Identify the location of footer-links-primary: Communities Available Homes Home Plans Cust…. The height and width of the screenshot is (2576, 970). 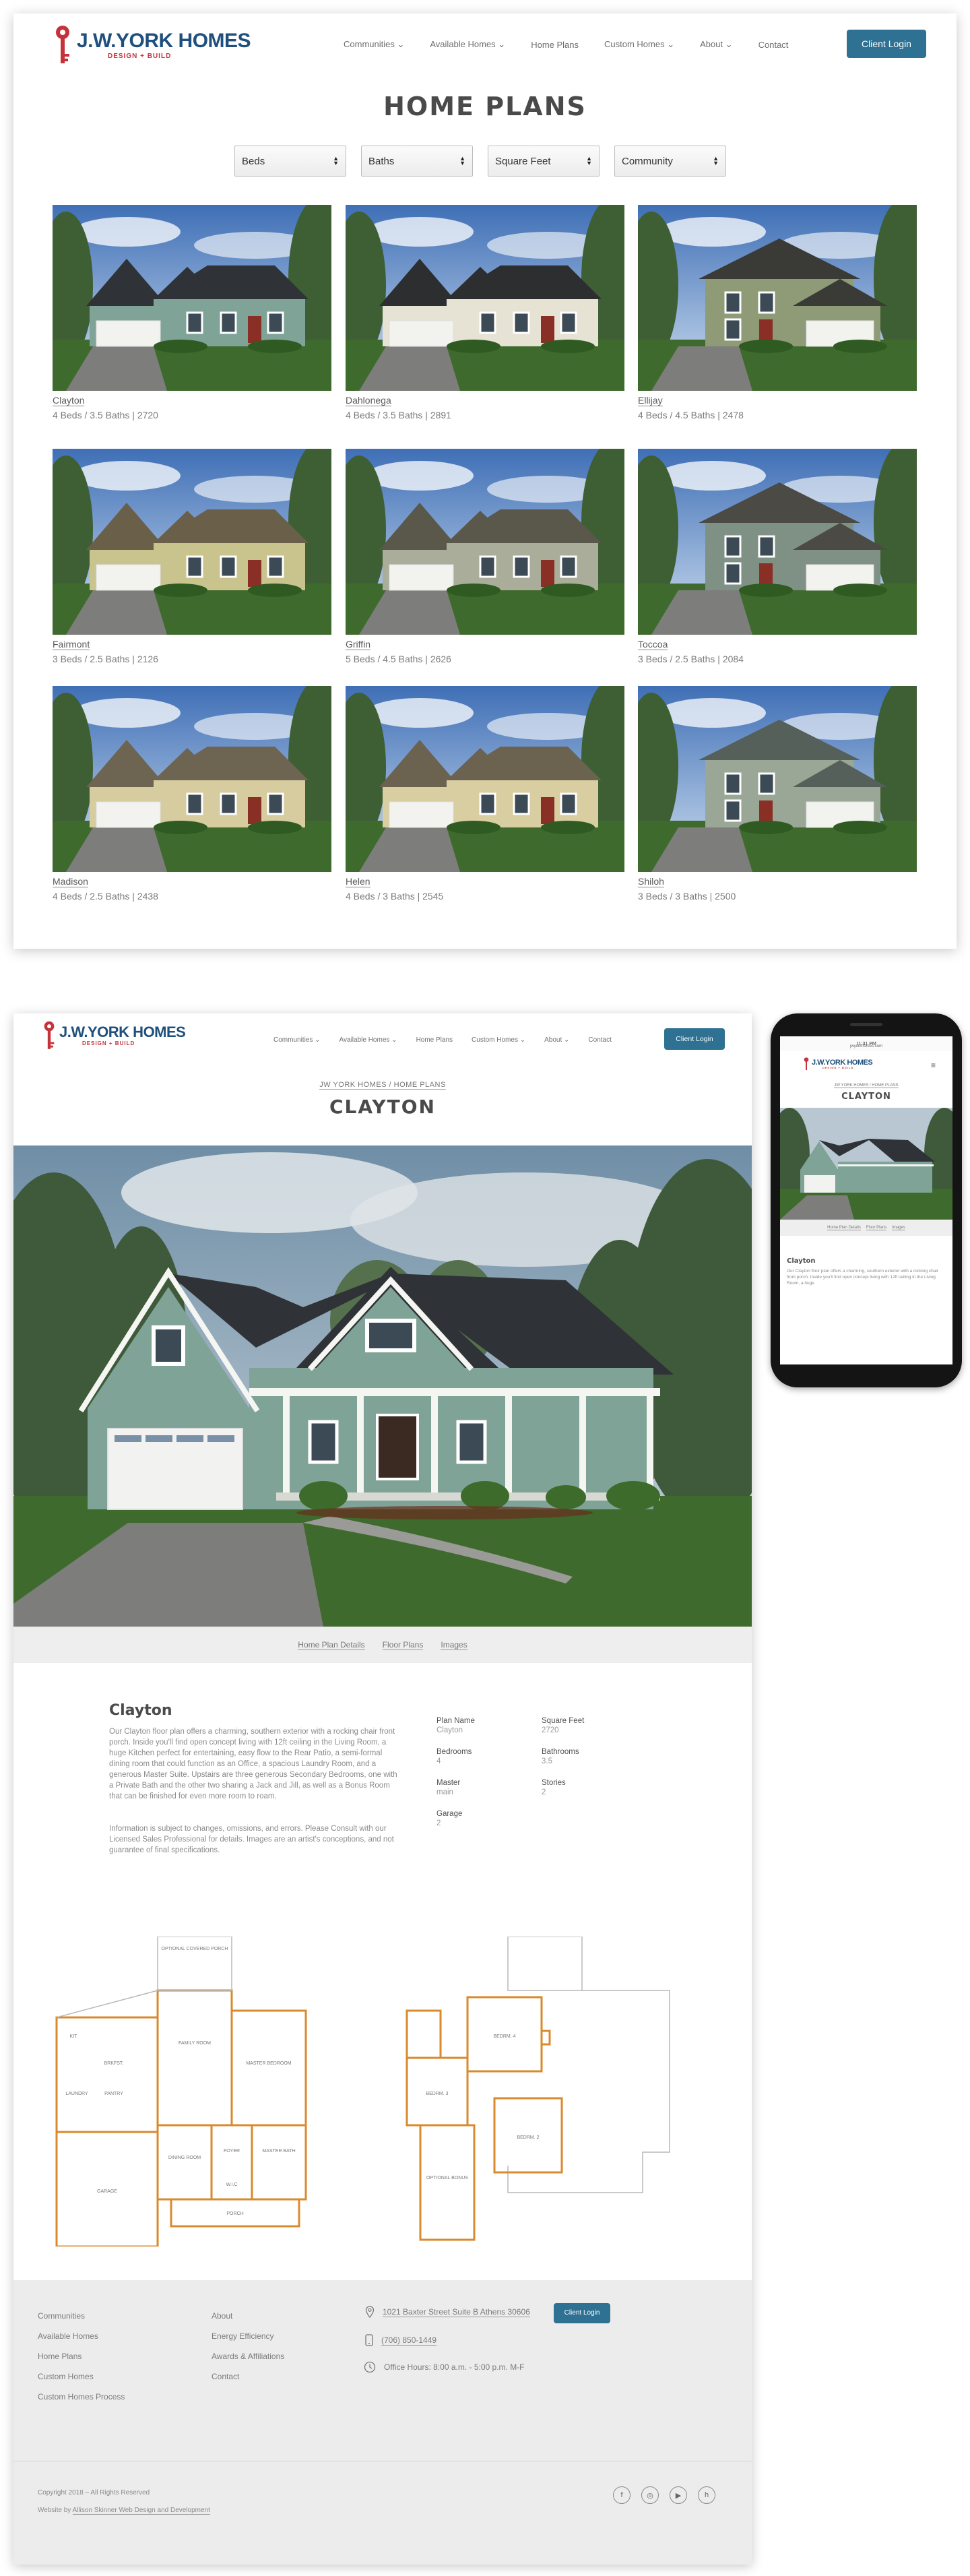
(82, 2361).